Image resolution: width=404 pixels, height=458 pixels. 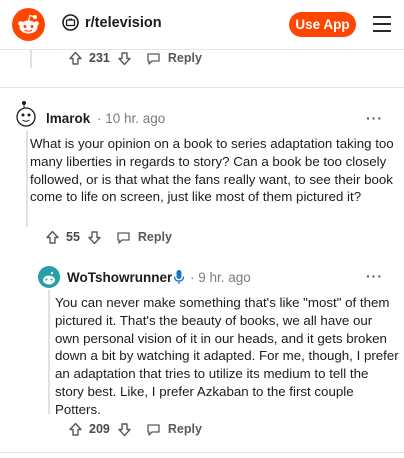 I want to click on comment-actions: 209 Reply, so click(x=135, y=429).